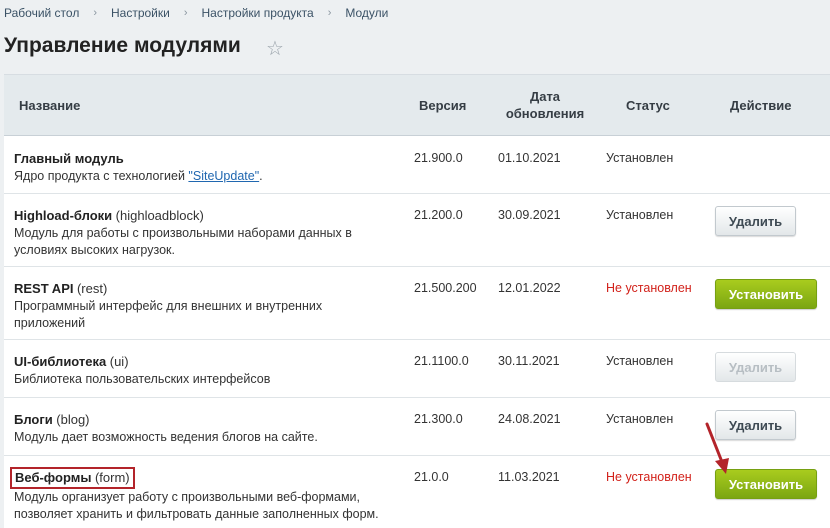  I want to click on module-date: 11.03.2021, so click(529, 477).